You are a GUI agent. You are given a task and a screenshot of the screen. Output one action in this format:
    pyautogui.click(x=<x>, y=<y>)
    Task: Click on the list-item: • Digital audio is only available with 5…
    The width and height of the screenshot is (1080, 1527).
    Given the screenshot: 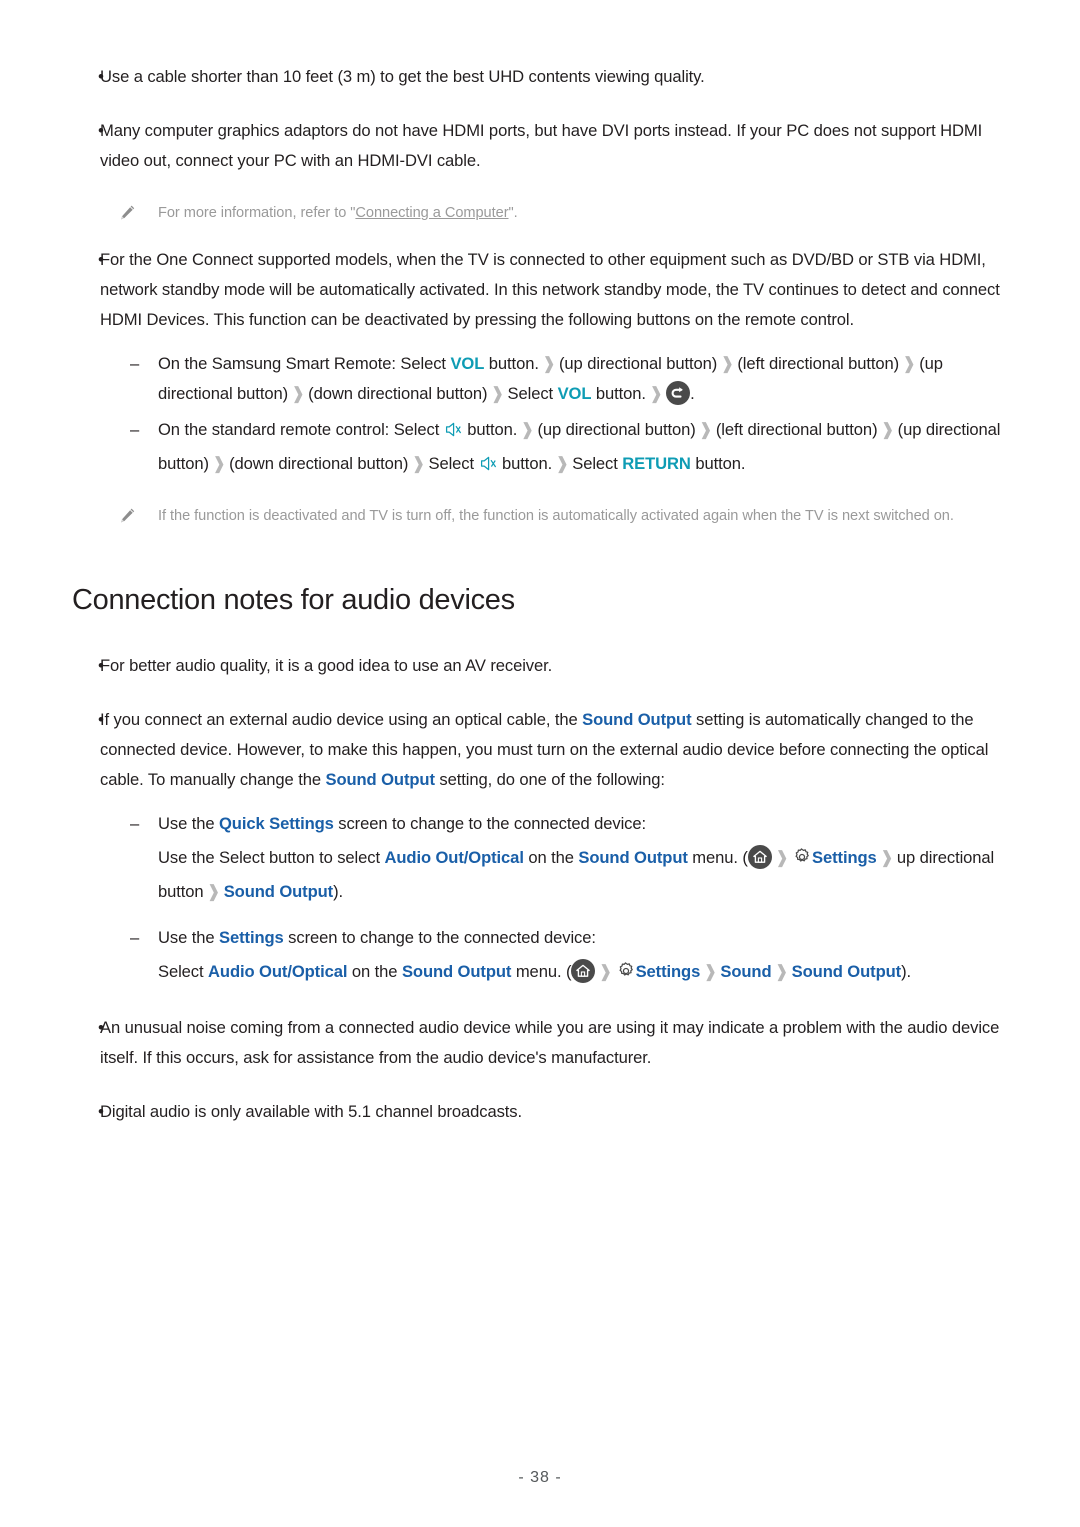 What is the action you would take?
    pyautogui.click(x=540, y=1112)
    